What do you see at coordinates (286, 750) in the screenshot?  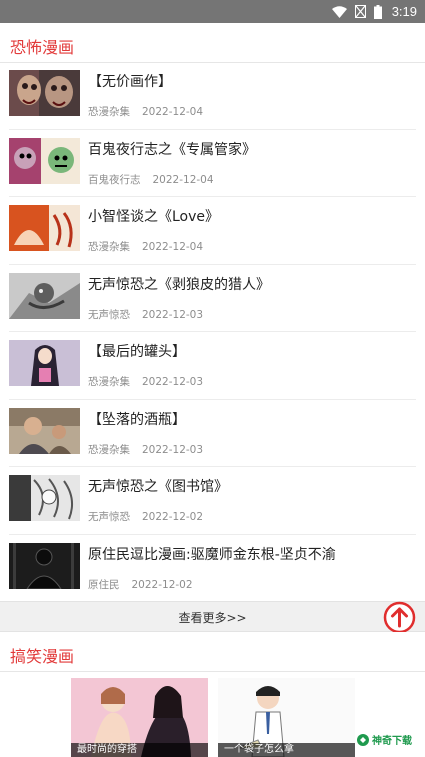 I see `banner-caption: 一个袋子怎么拿` at bounding box center [286, 750].